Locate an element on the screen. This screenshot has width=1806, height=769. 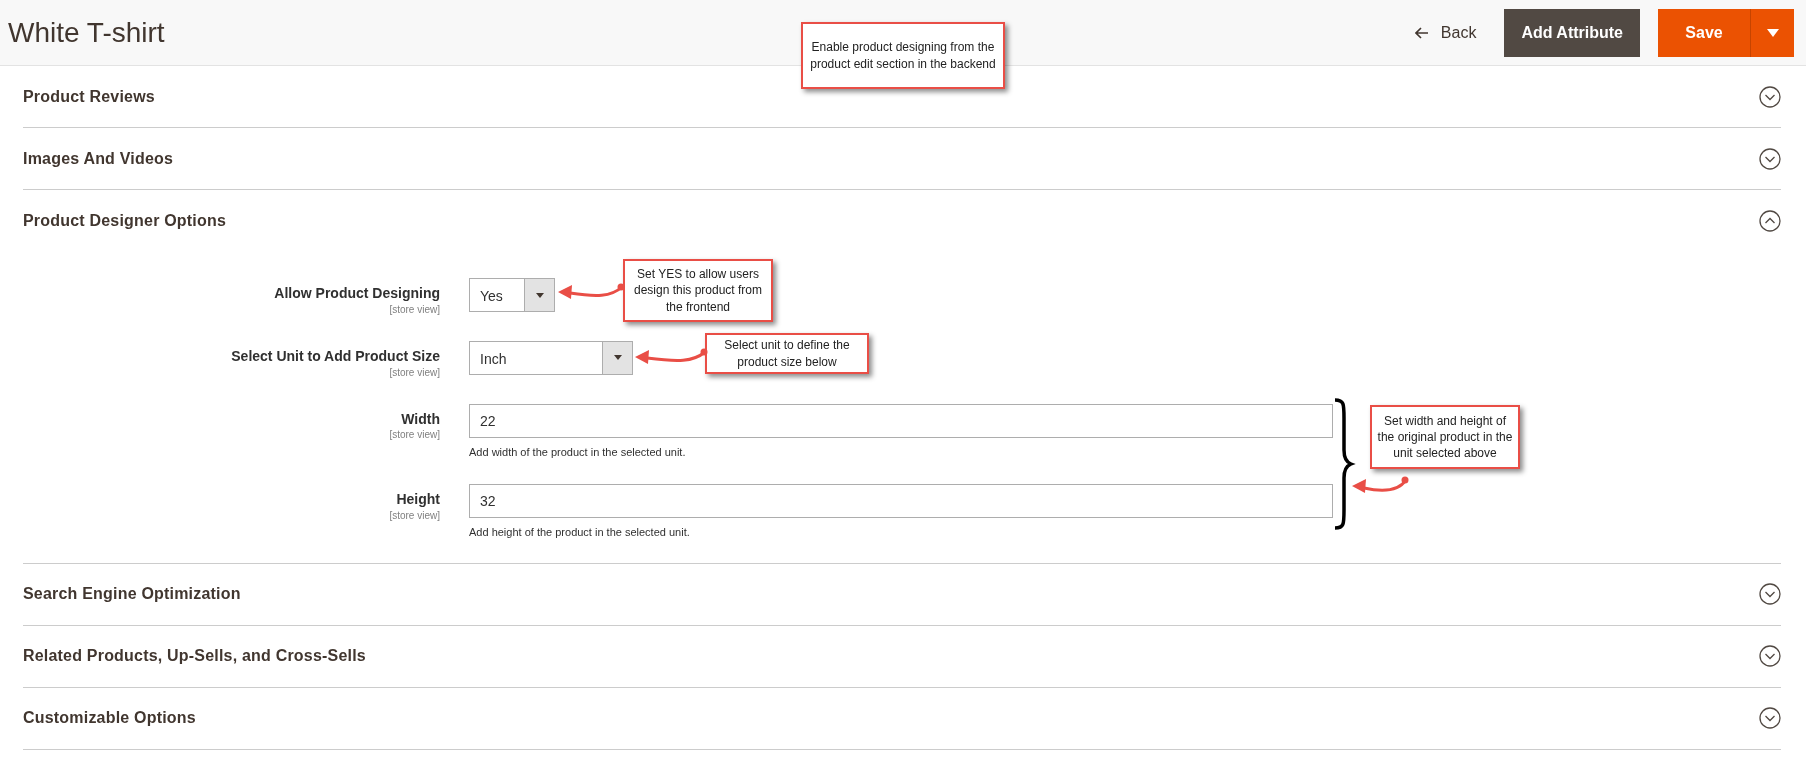
save-button: Save is located at coordinates (1704, 32).